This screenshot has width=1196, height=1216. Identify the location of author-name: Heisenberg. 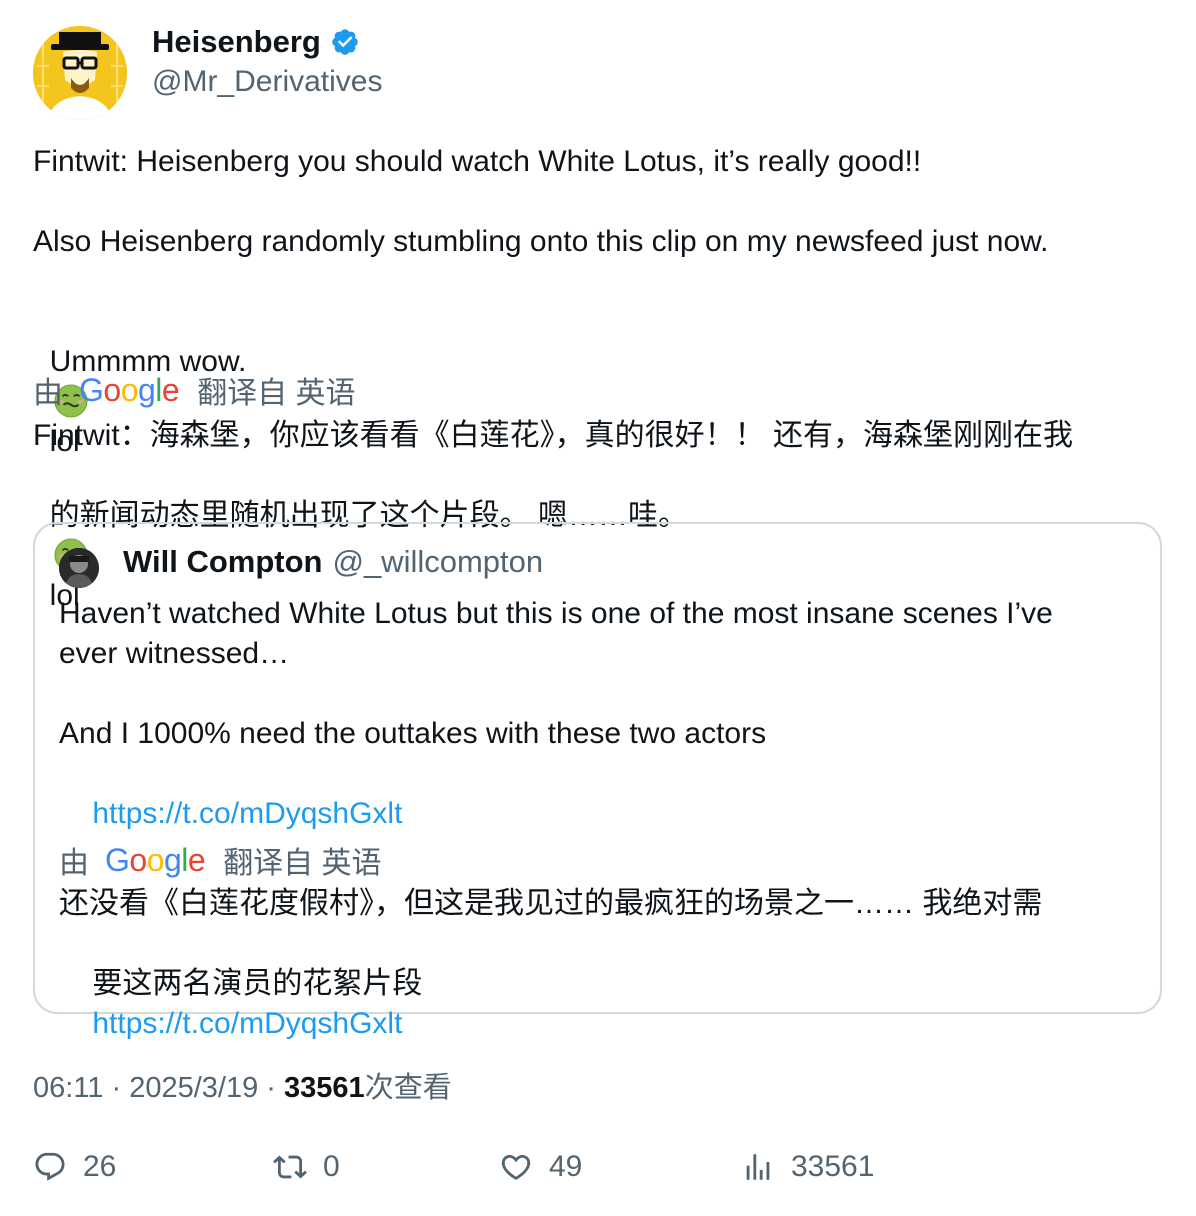
(236, 42).